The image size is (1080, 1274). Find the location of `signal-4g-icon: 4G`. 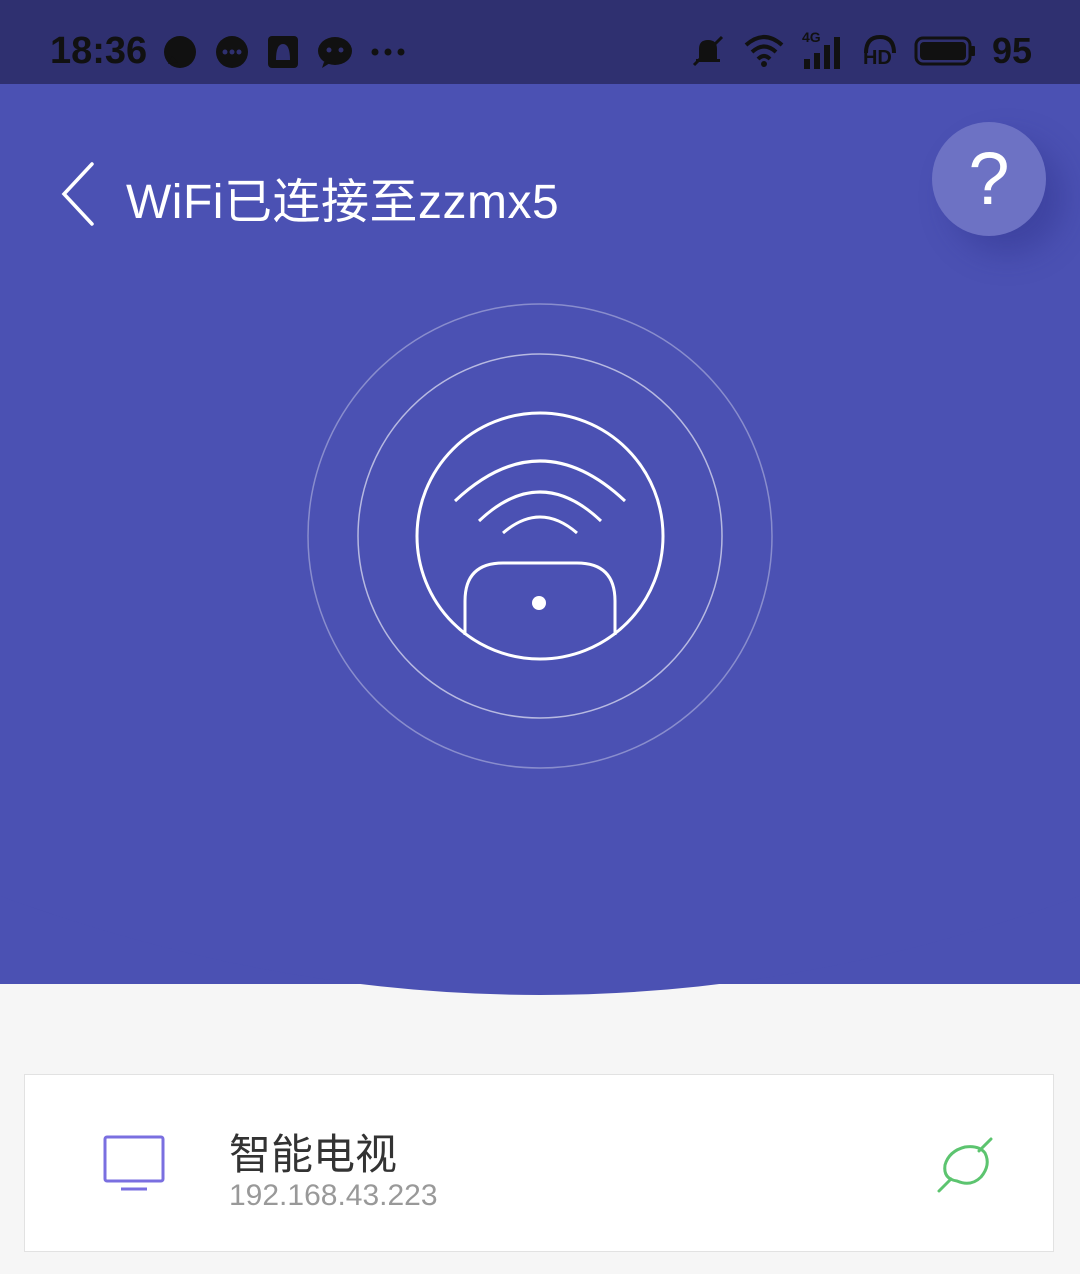

signal-4g-icon: 4G is located at coordinates (824, 49).